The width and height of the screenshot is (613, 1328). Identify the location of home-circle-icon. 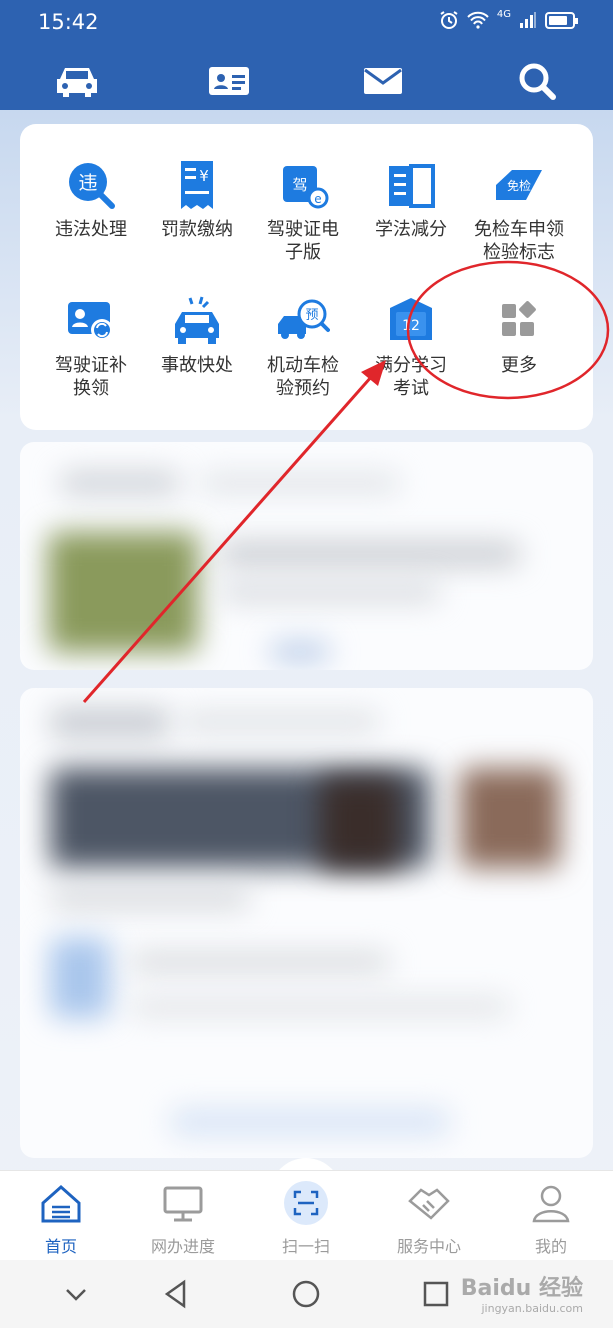
(306, 1294).